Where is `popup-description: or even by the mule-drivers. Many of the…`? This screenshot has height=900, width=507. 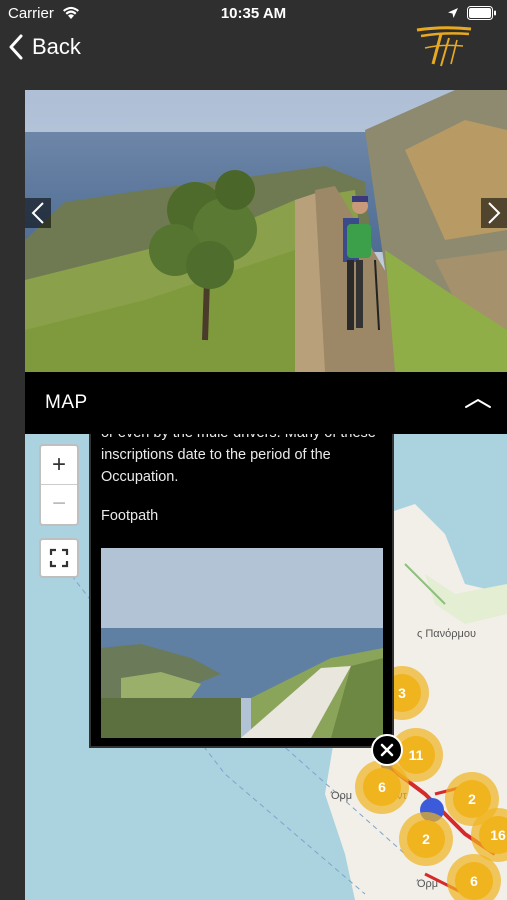
popup-description: or even by the mule-drivers. Many of the… is located at coordinates (238, 459).